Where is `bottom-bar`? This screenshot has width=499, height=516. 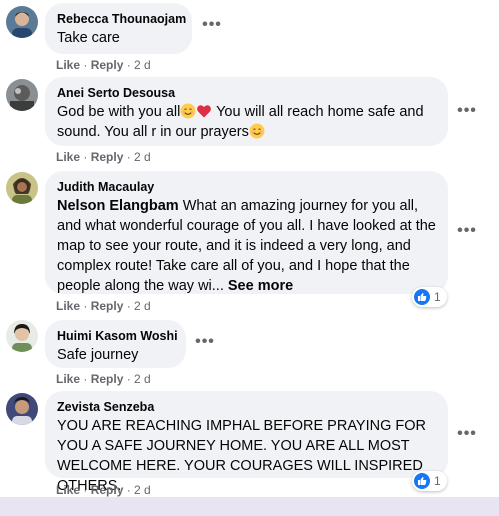
bottom-bar is located at coordinates (249, 506).